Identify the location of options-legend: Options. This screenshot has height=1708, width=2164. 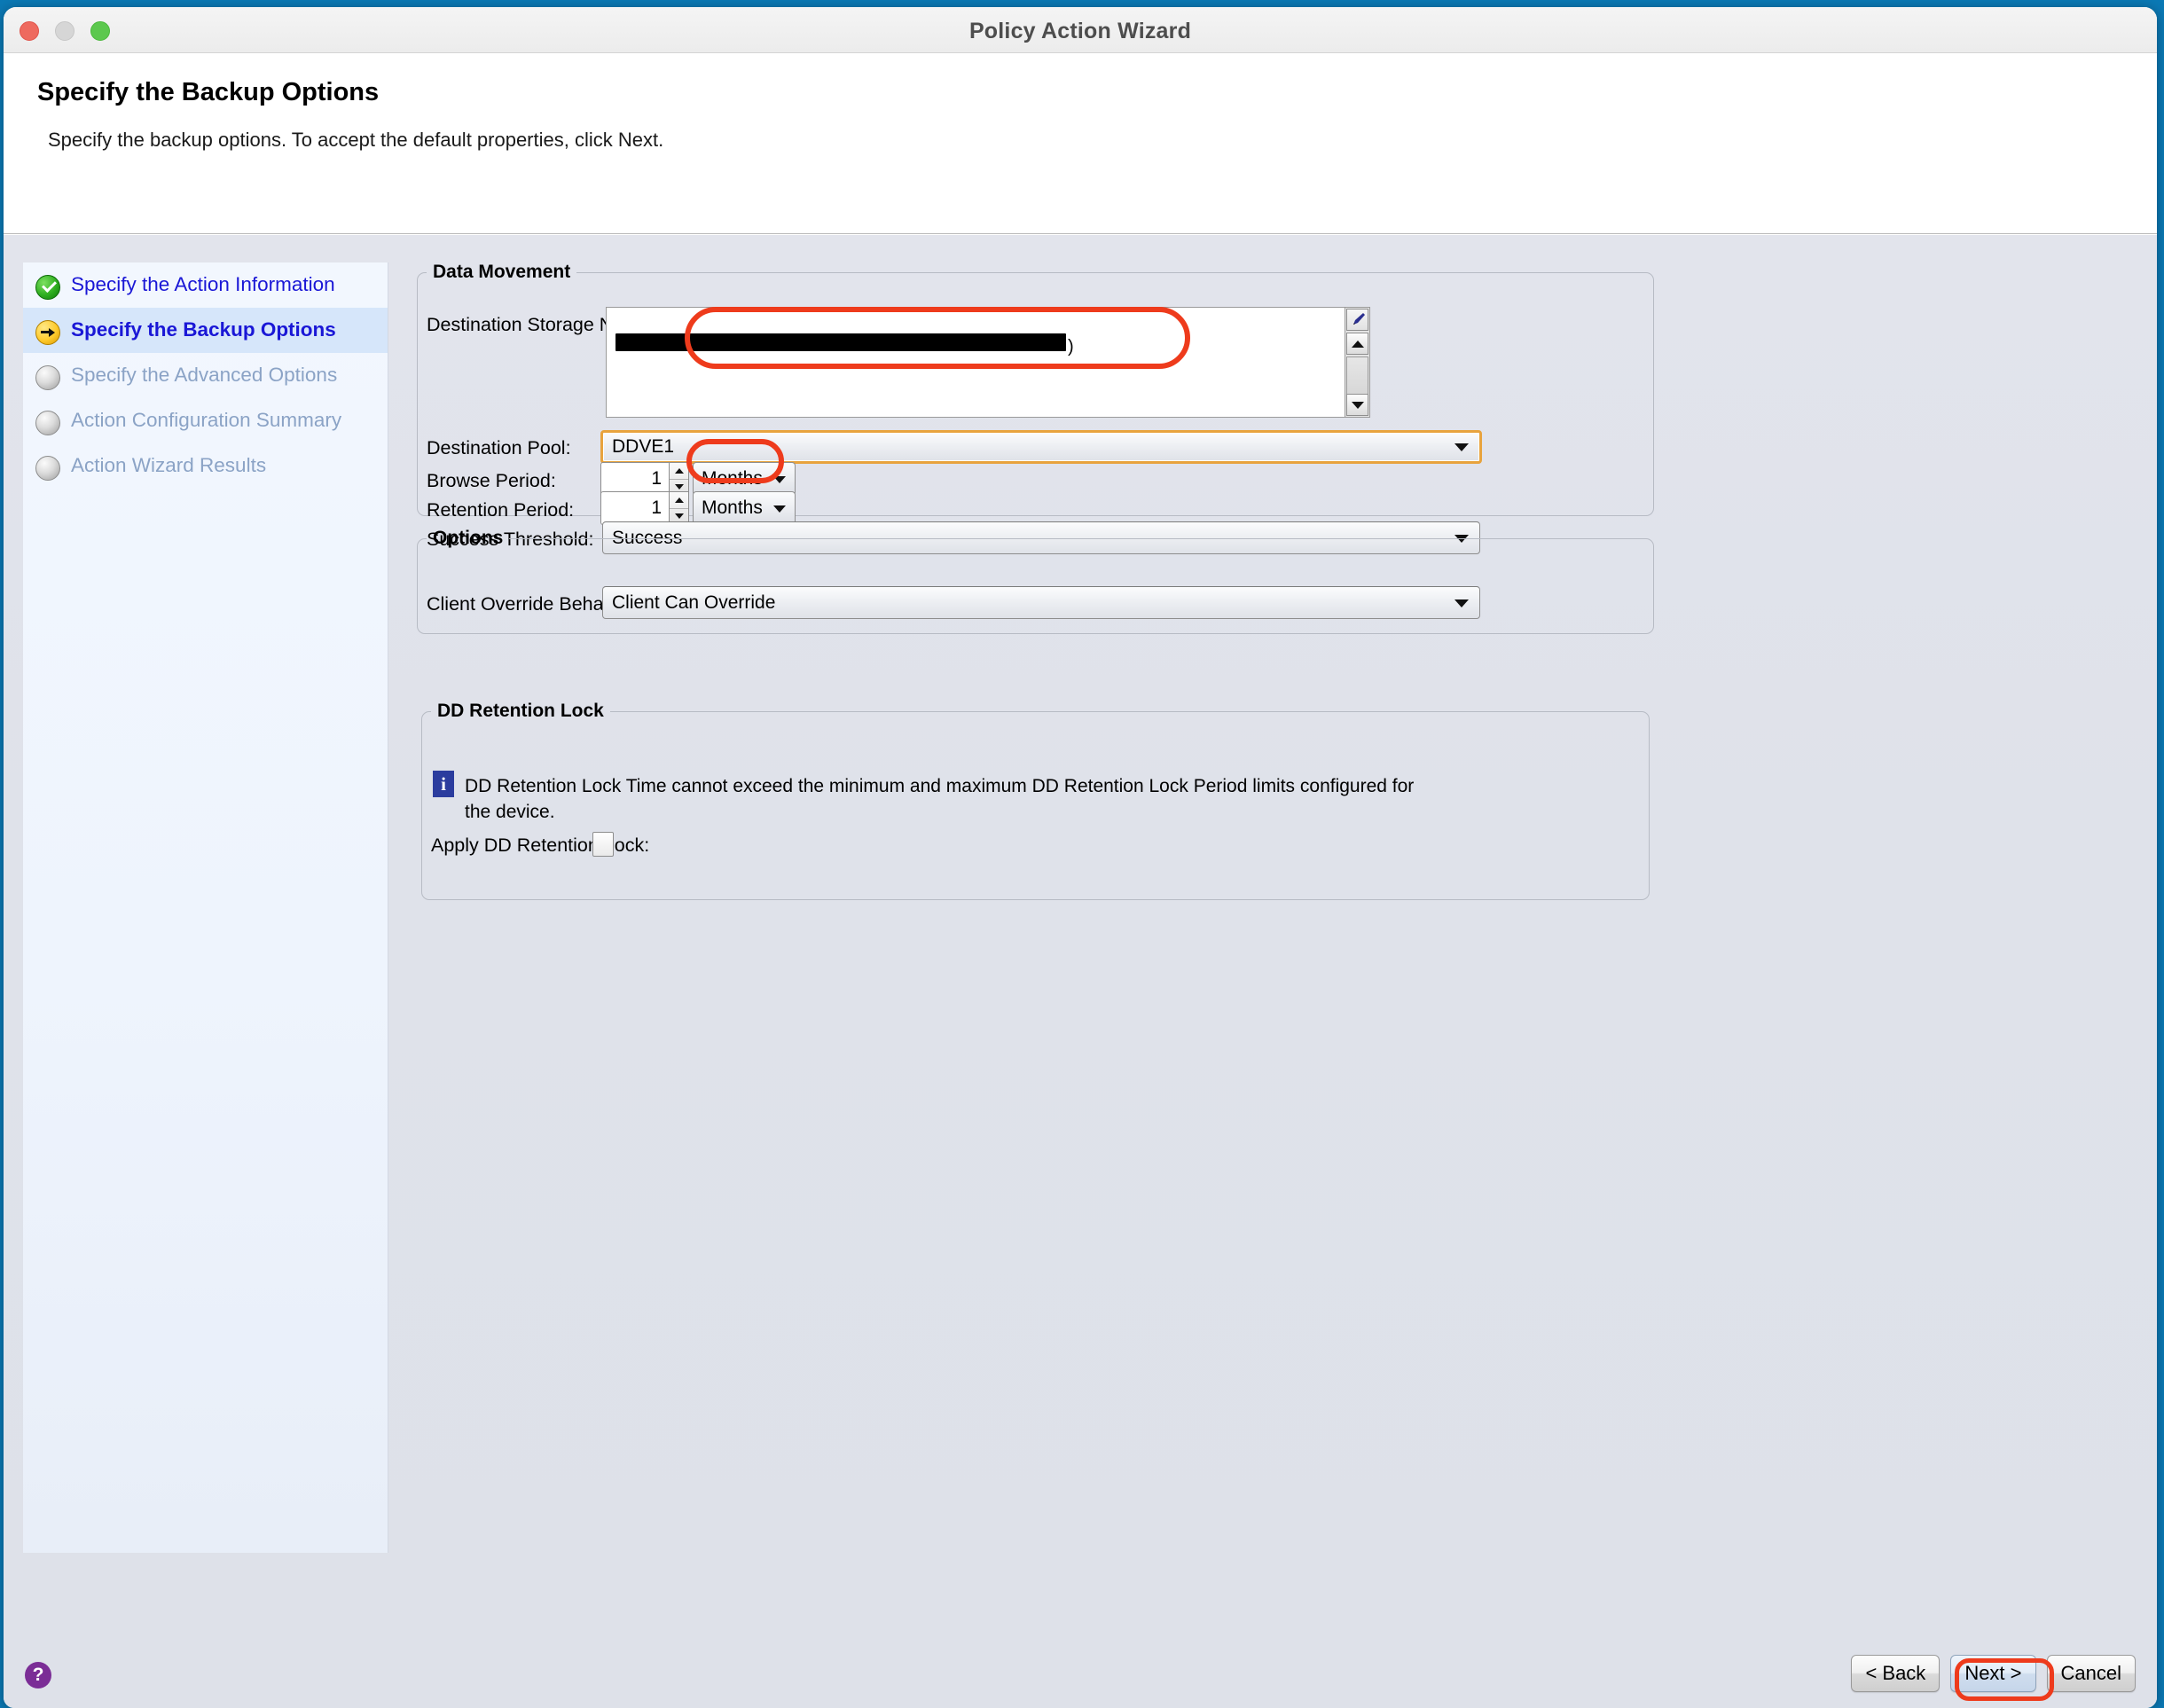
(469, 538).